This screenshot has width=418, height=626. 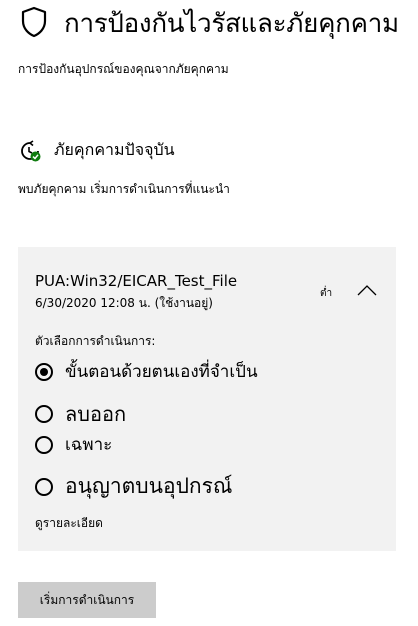 I want to click on option-label: เฉพาะ, so click(x=89, y=445).